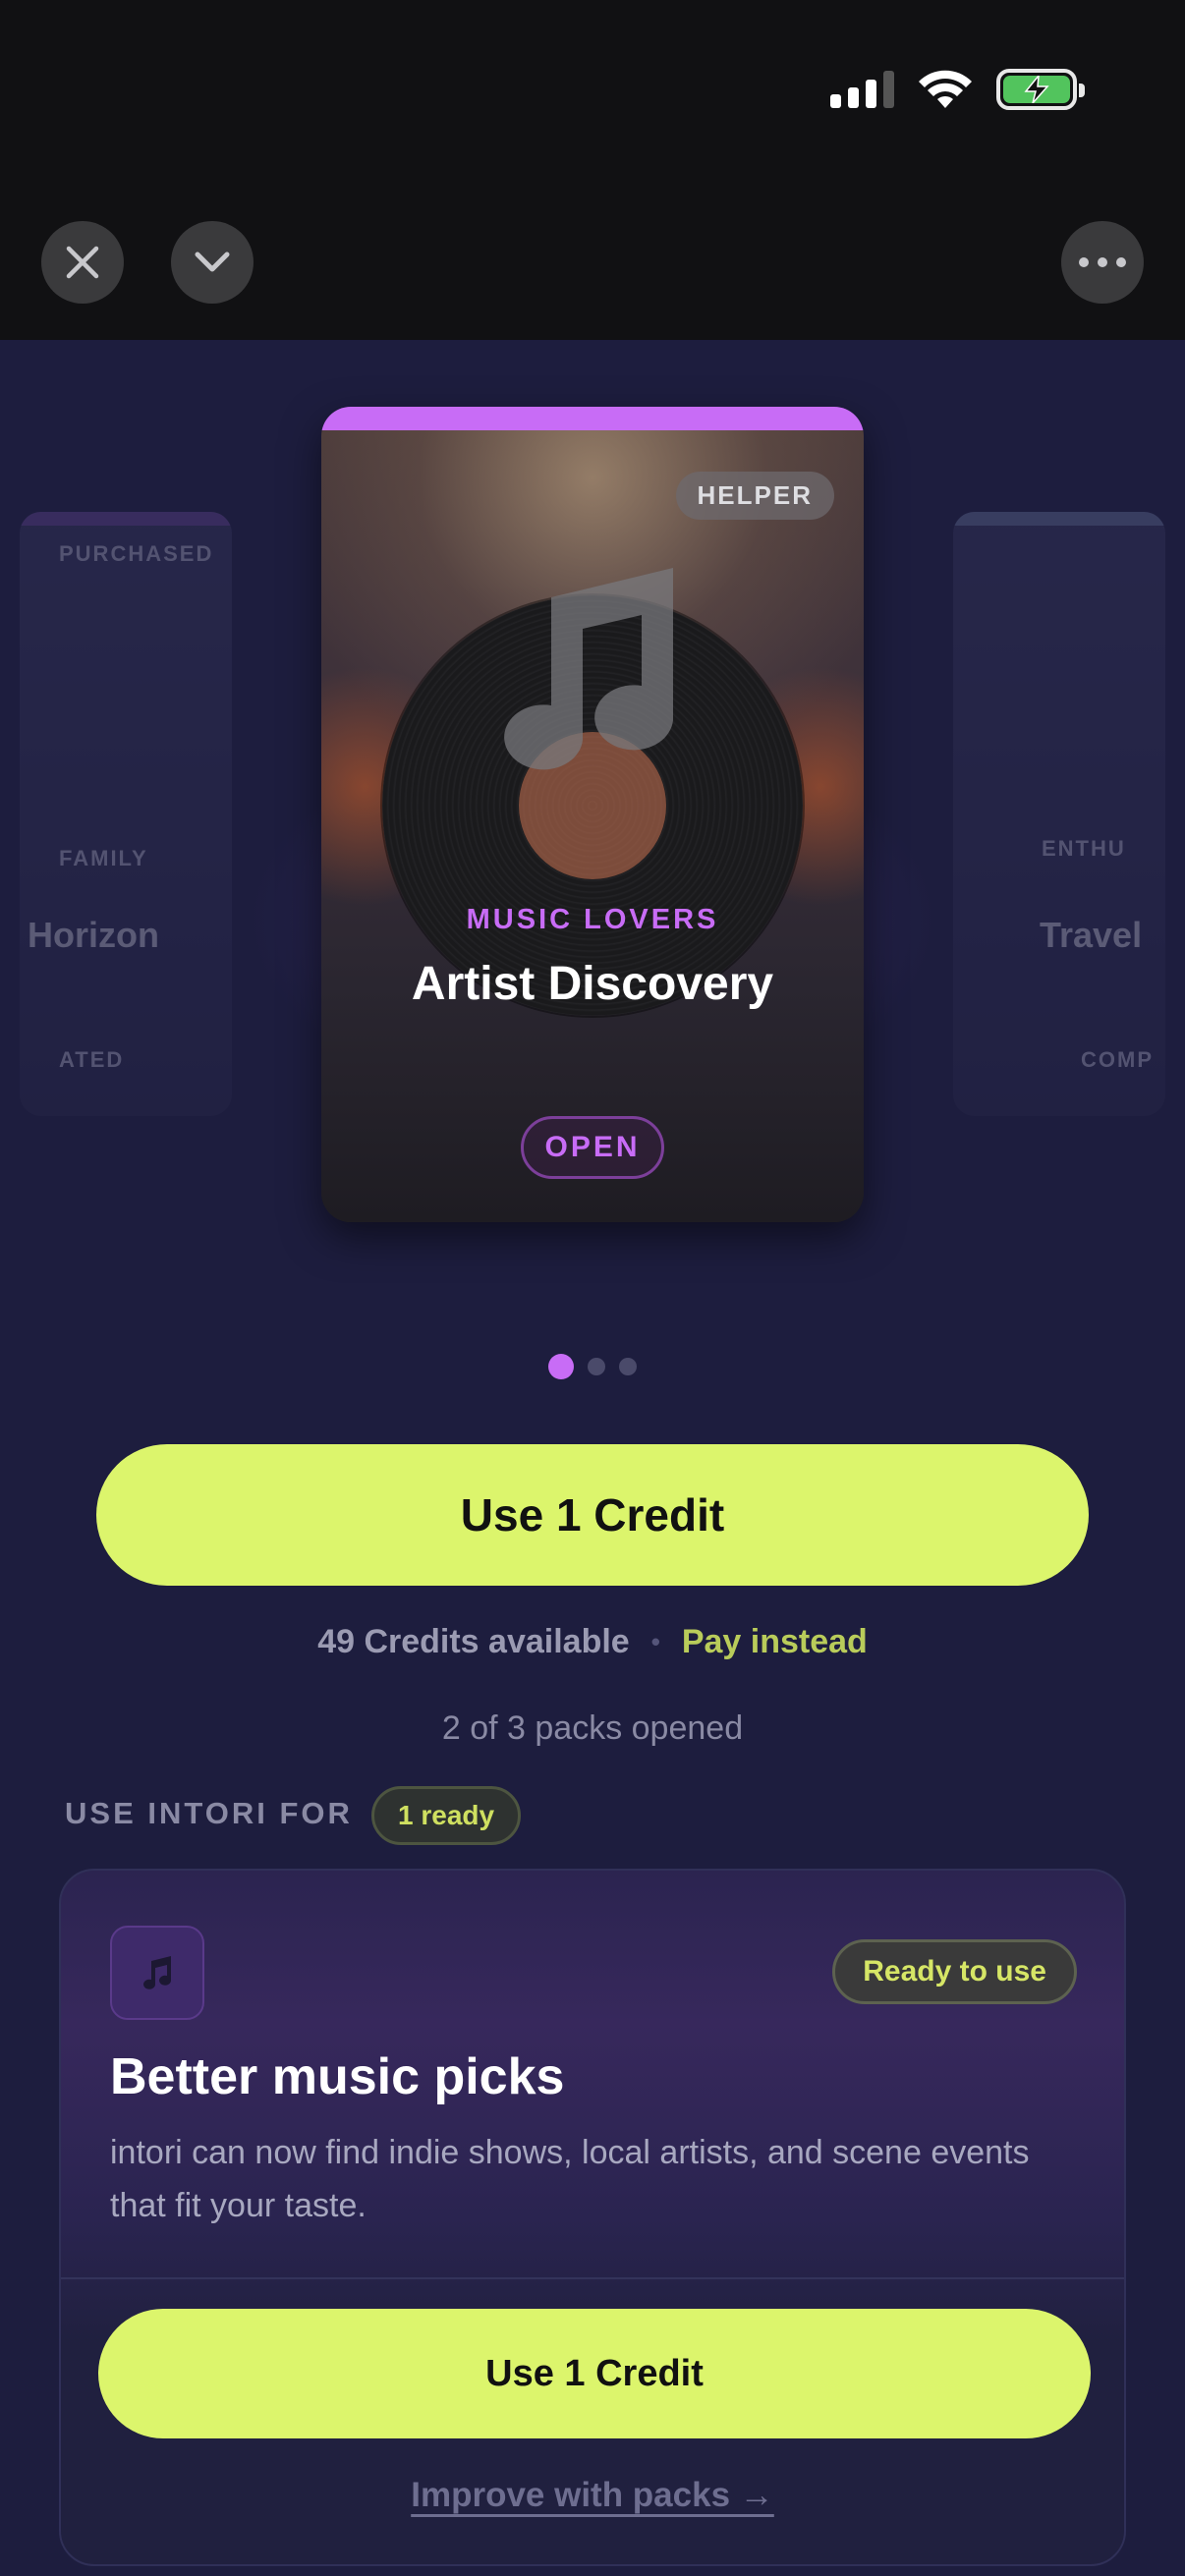 This screenshot has width=1185, height=2576. What do you see at coordinates (592, 984) in the screenshot?
I see `pack-title: Artist Discovery` at bounding box center [592, 984].